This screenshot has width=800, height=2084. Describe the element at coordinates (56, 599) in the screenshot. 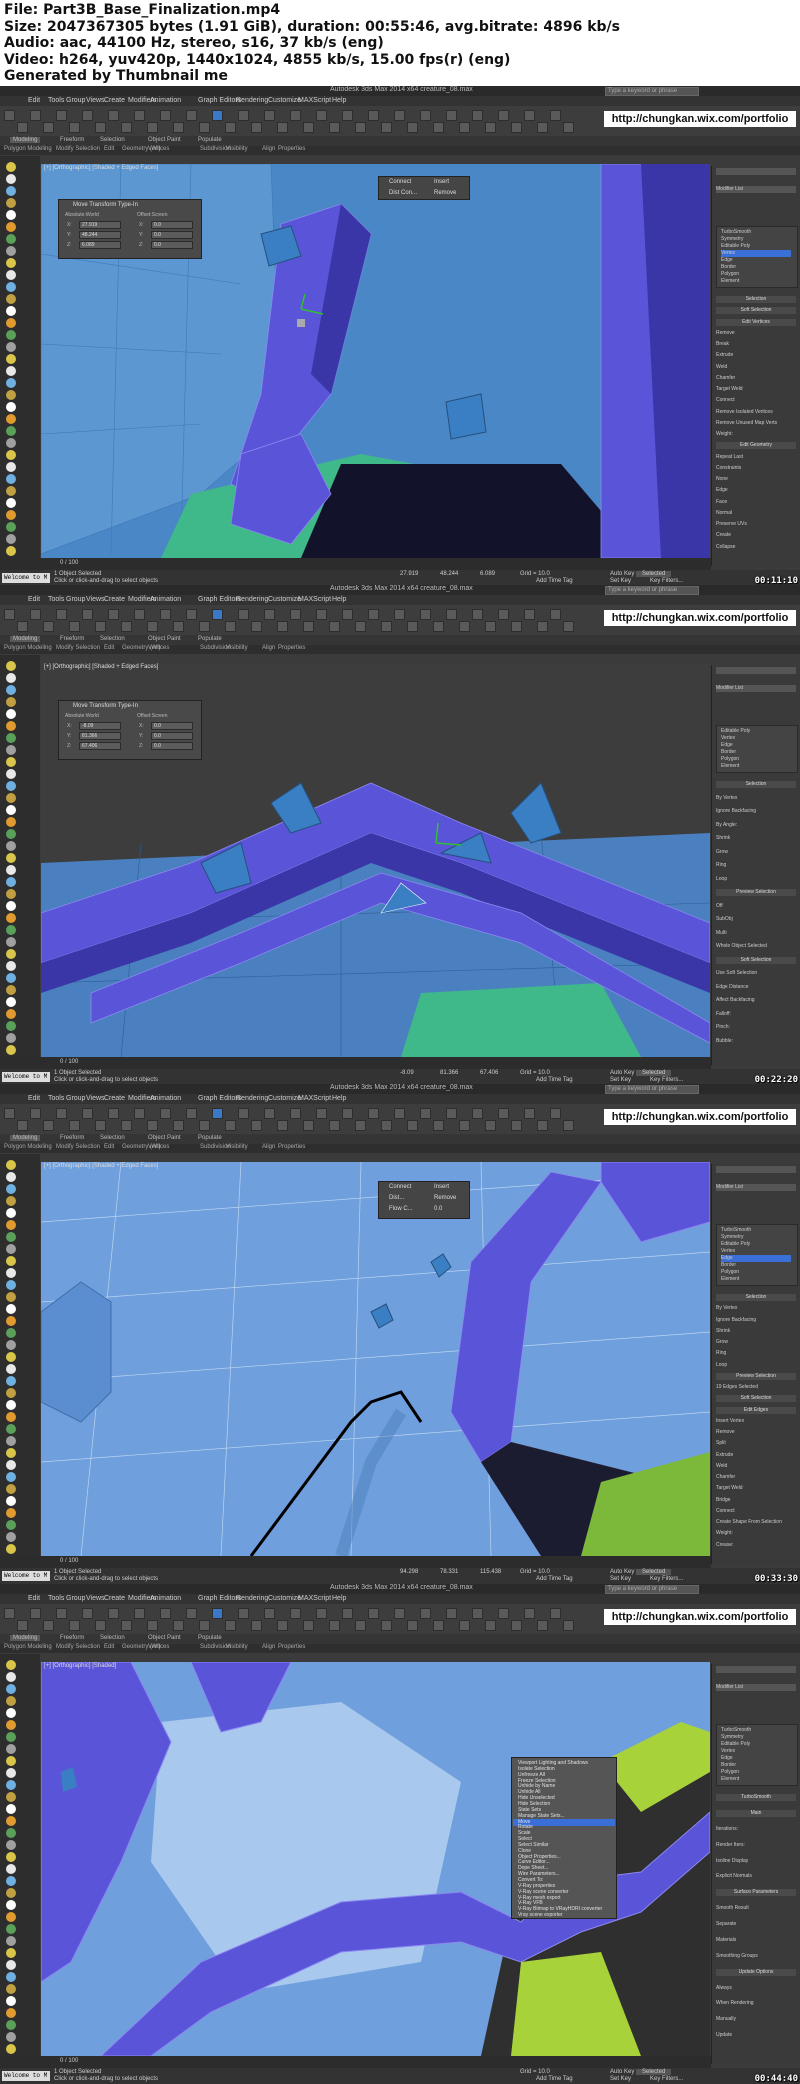

I see `menu-tools: Tools` at that location.